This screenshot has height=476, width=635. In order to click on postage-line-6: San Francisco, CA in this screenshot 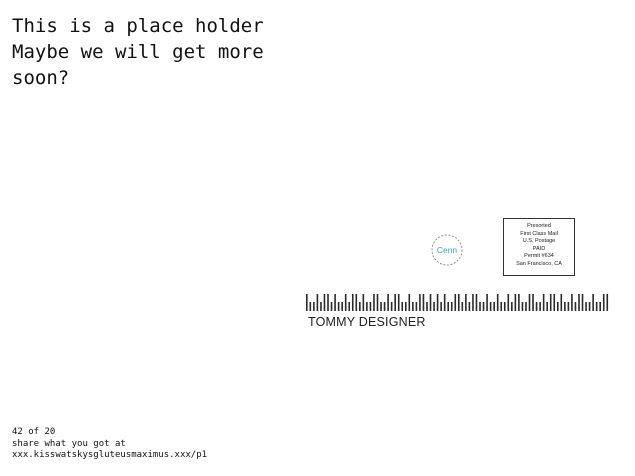, I will do `click(539, 263)`.